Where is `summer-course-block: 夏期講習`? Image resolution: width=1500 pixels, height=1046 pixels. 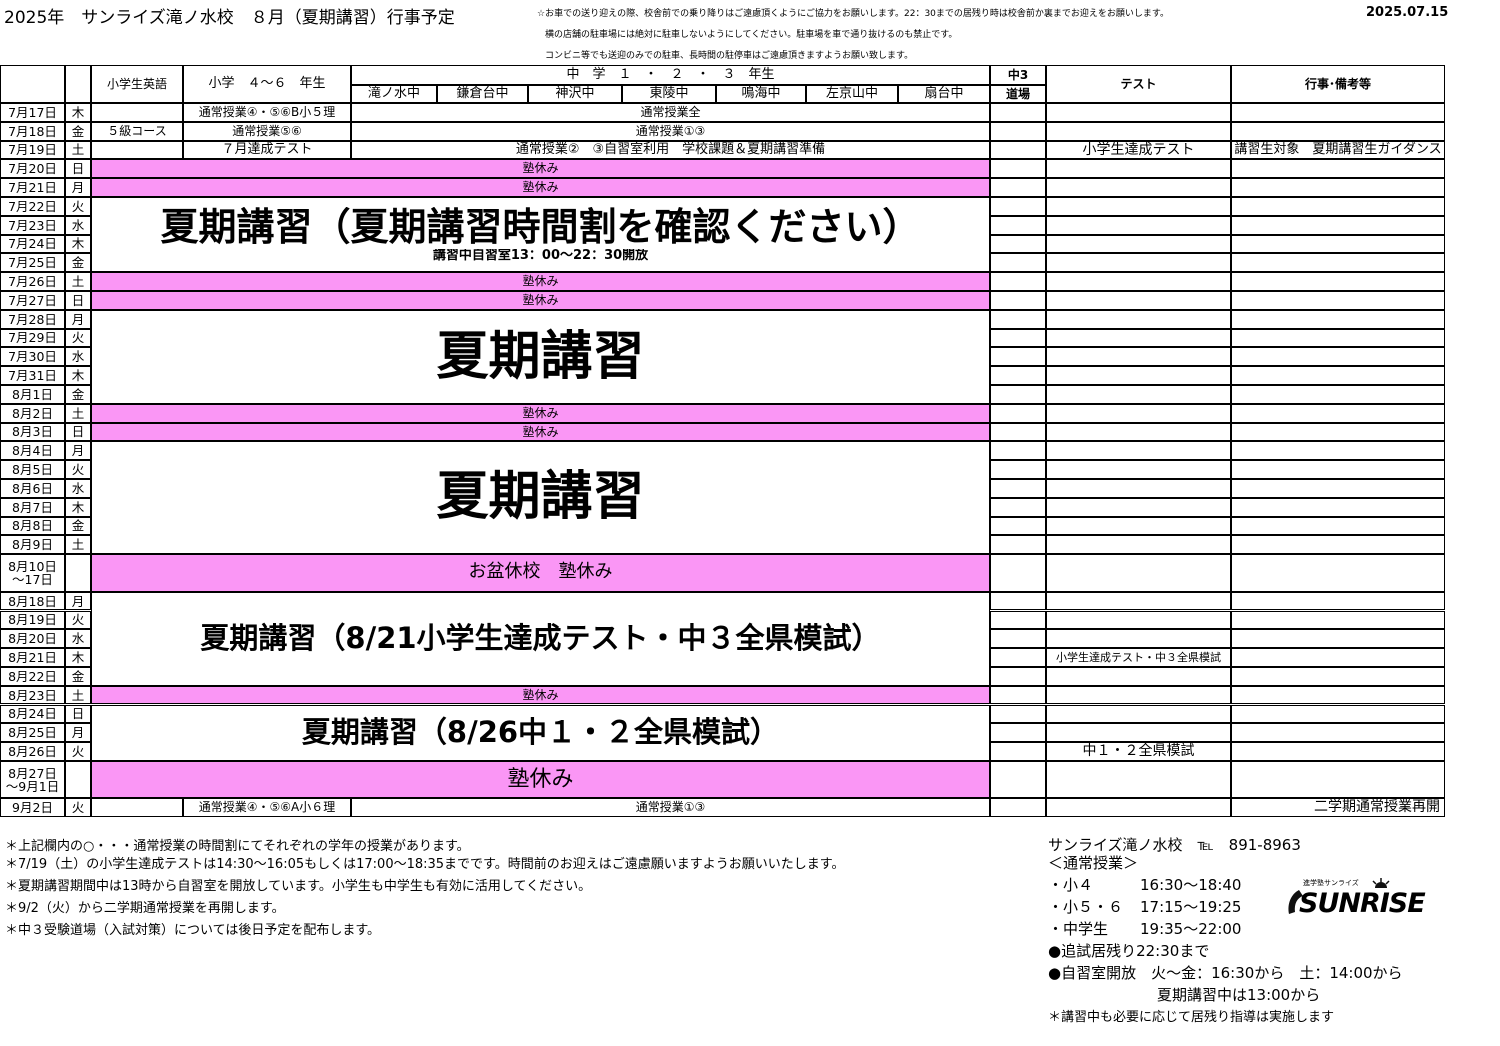 summer-course-block: 夏期講習 is located at coordinates (540, 498).